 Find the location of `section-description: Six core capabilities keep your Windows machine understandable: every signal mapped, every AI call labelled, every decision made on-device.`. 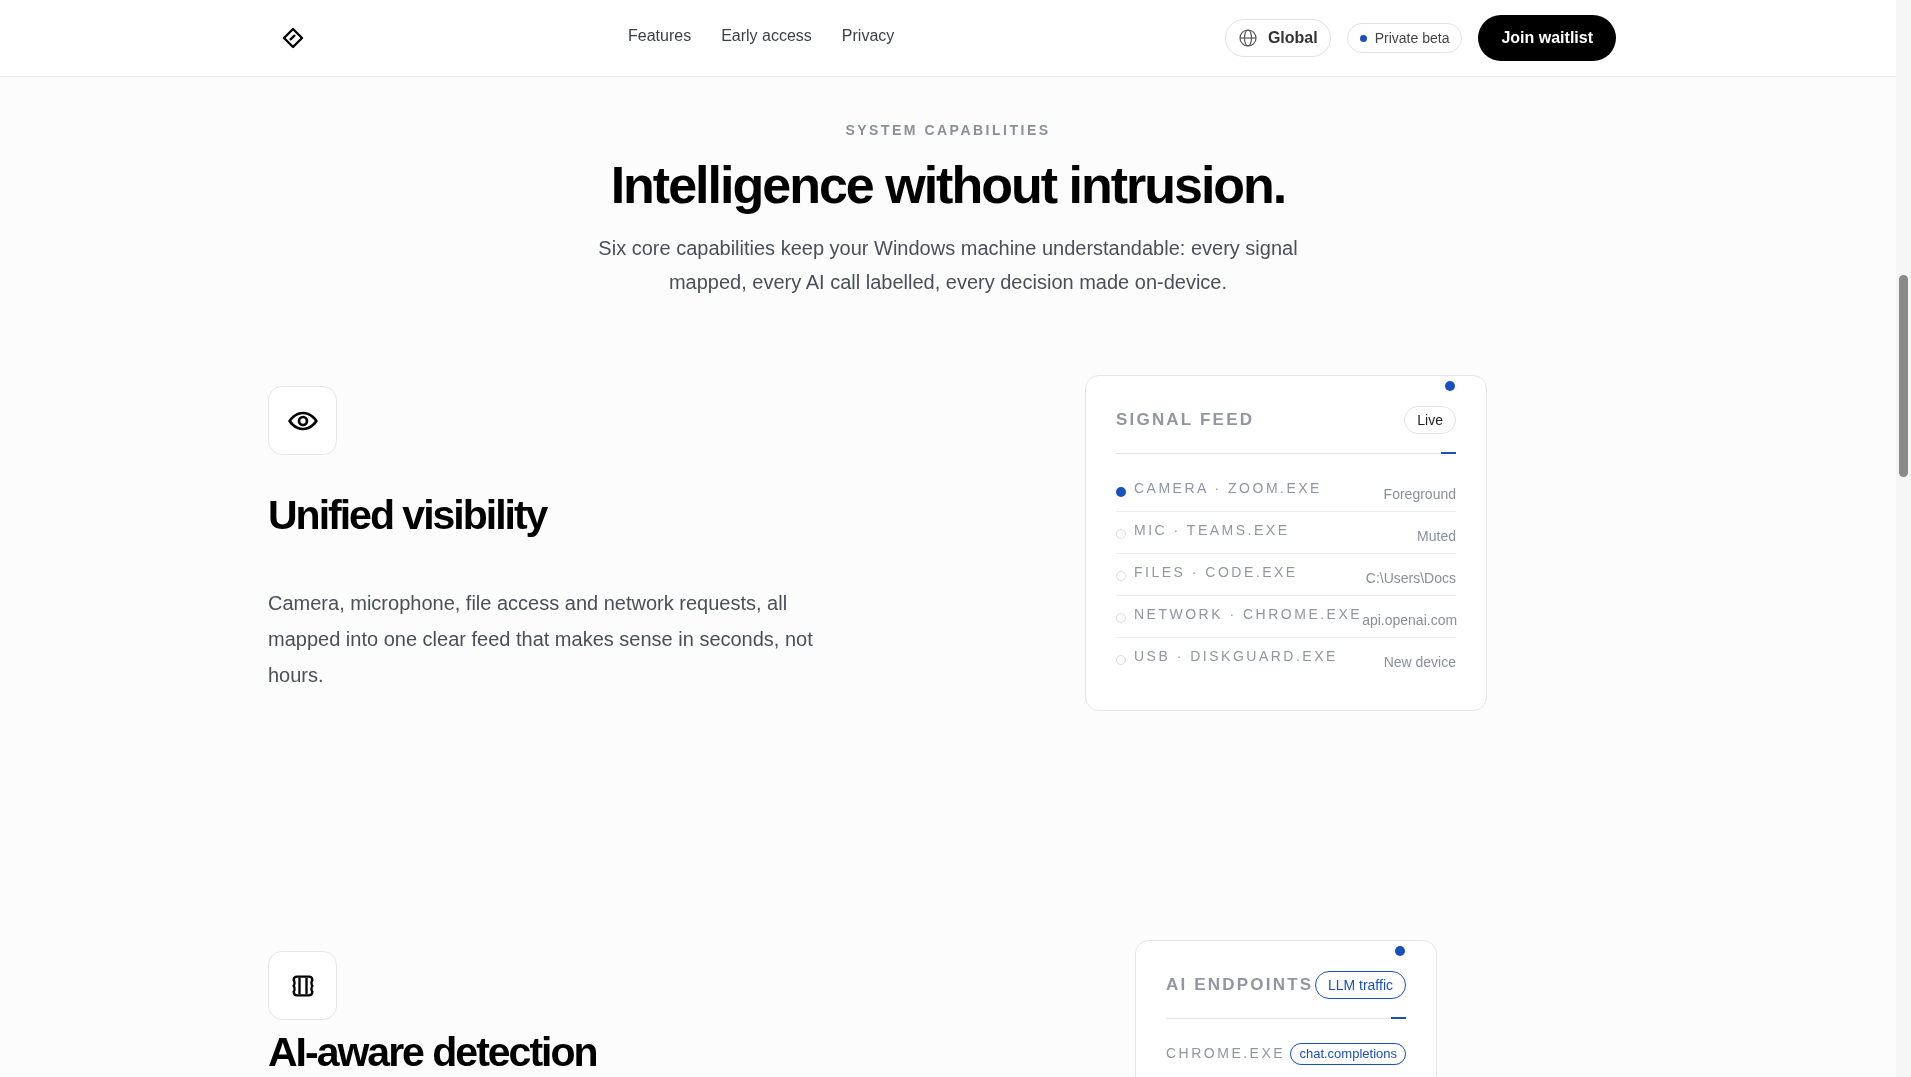

section-description: Six core capabilities keep your Windows machine understandable: every signal mapped, every AI call labelled, every decision made on-device. is located at coordinates (948, 265).